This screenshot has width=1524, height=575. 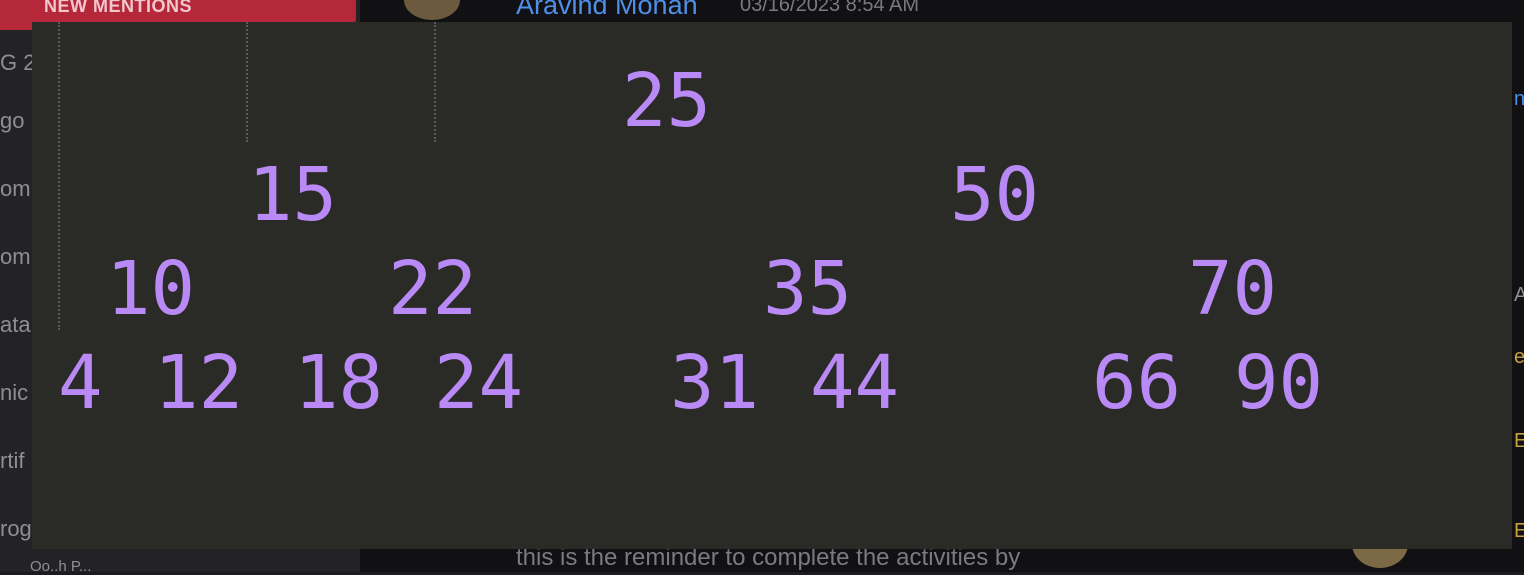 I want to click on right-edge-glyph: e, so click(x=1519, y=357).